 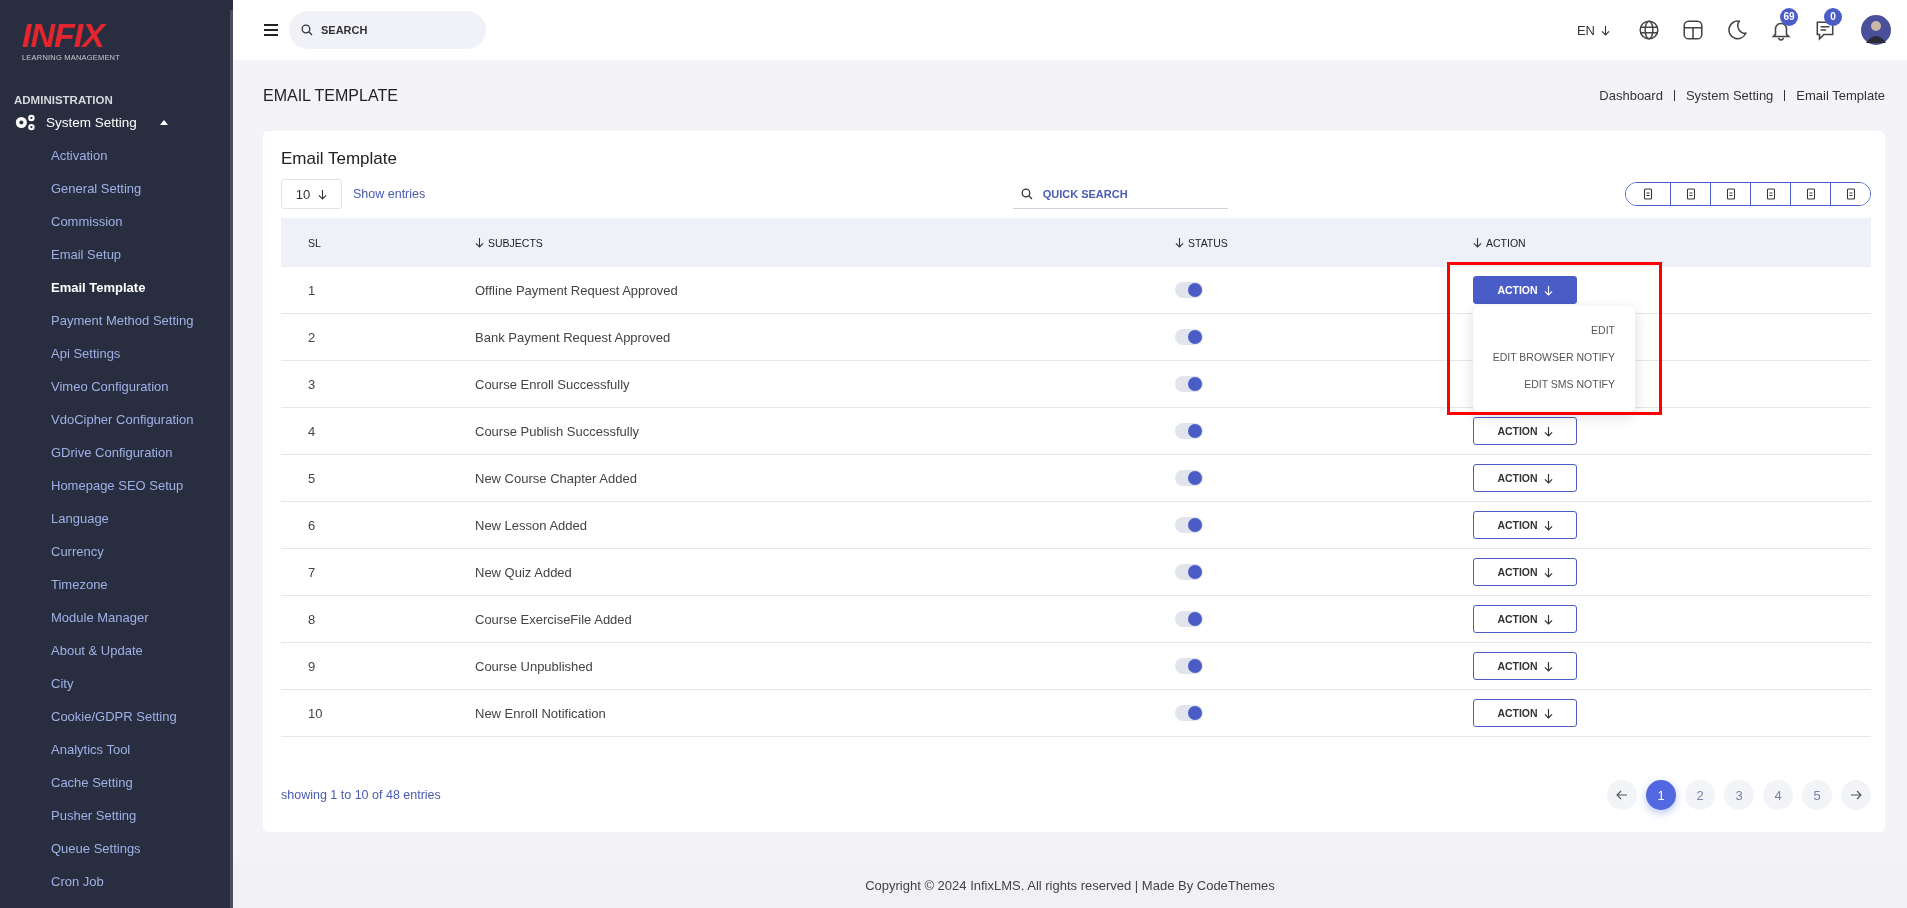 I want to click on sidebar-item: Homepage SEO Setup, so click(x=116, y=485).